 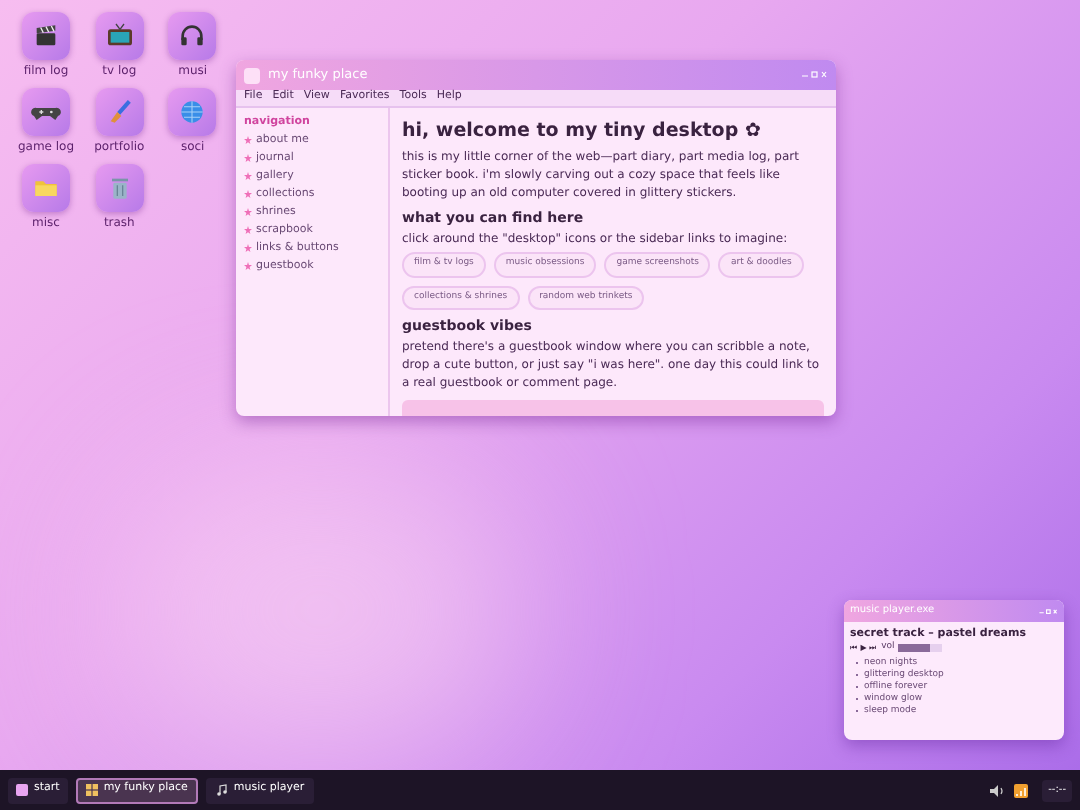 I want to click on speaker-icon, so click(x=998, y=790).